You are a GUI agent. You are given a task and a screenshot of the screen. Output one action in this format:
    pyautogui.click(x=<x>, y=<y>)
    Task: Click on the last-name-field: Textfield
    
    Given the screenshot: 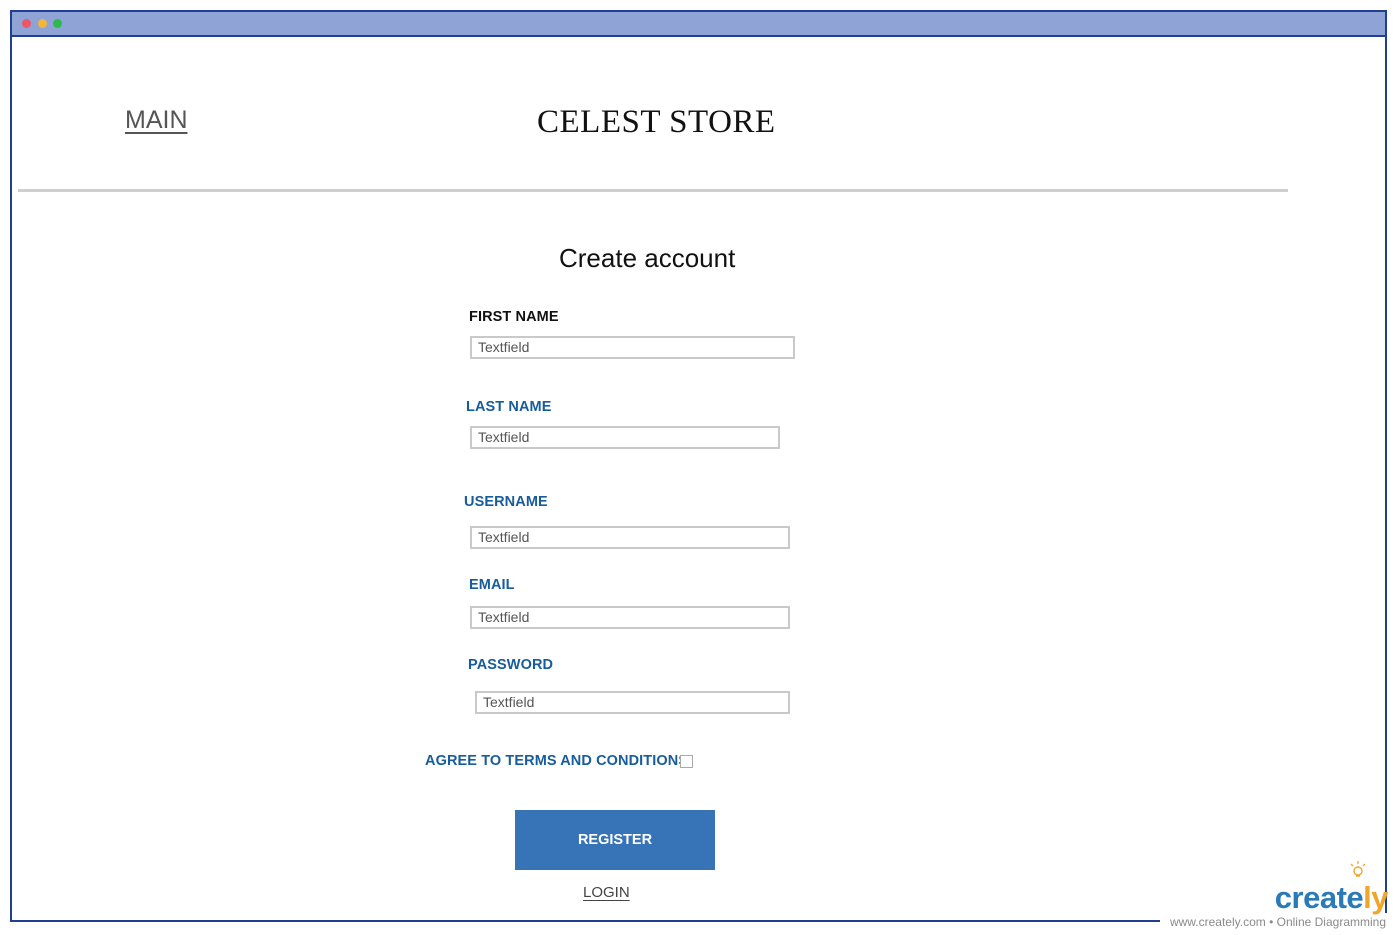 What is the action you would take?
    pyautogui.click(x=625, y=437)
    